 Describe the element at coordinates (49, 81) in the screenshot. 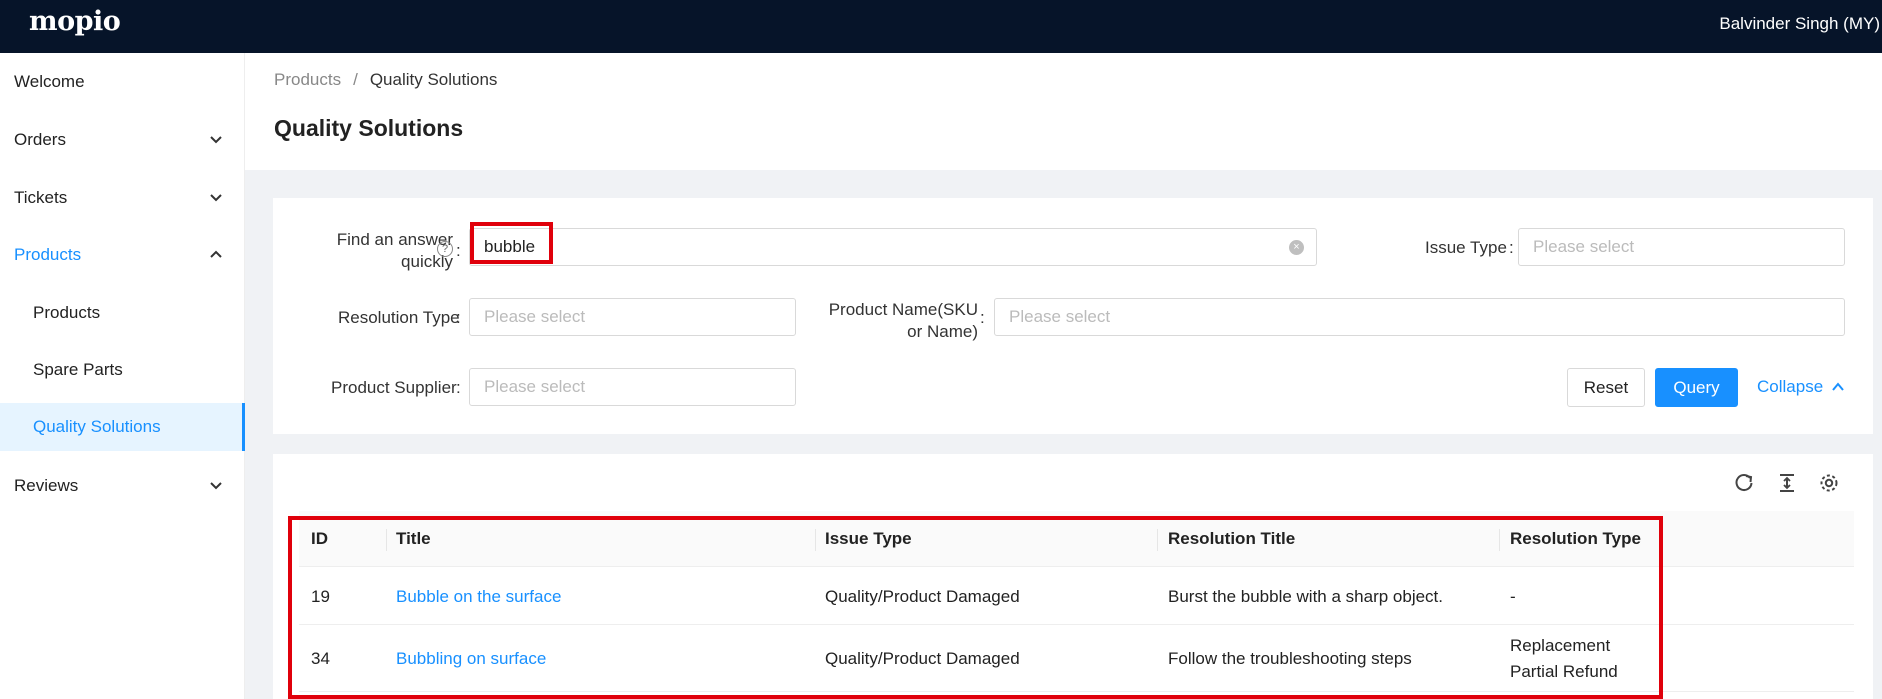

I see `sidebar-item-label: Welcome` at that location.